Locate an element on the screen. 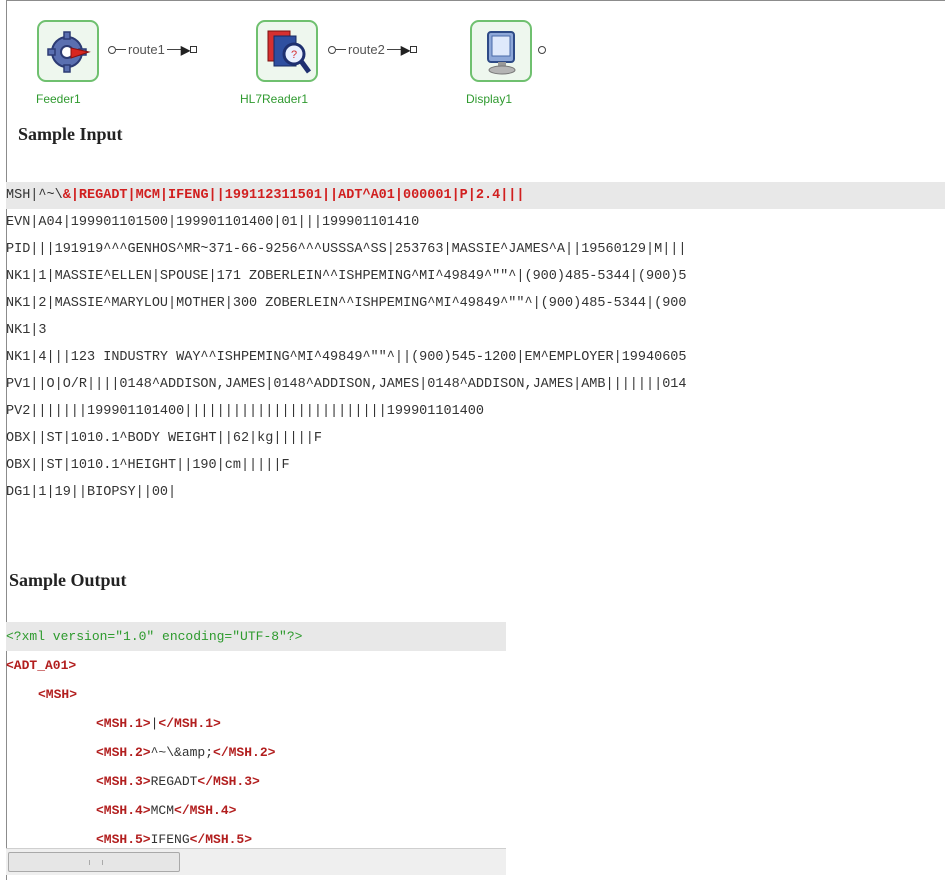  grip-icon is located at coordinates (96, 862).